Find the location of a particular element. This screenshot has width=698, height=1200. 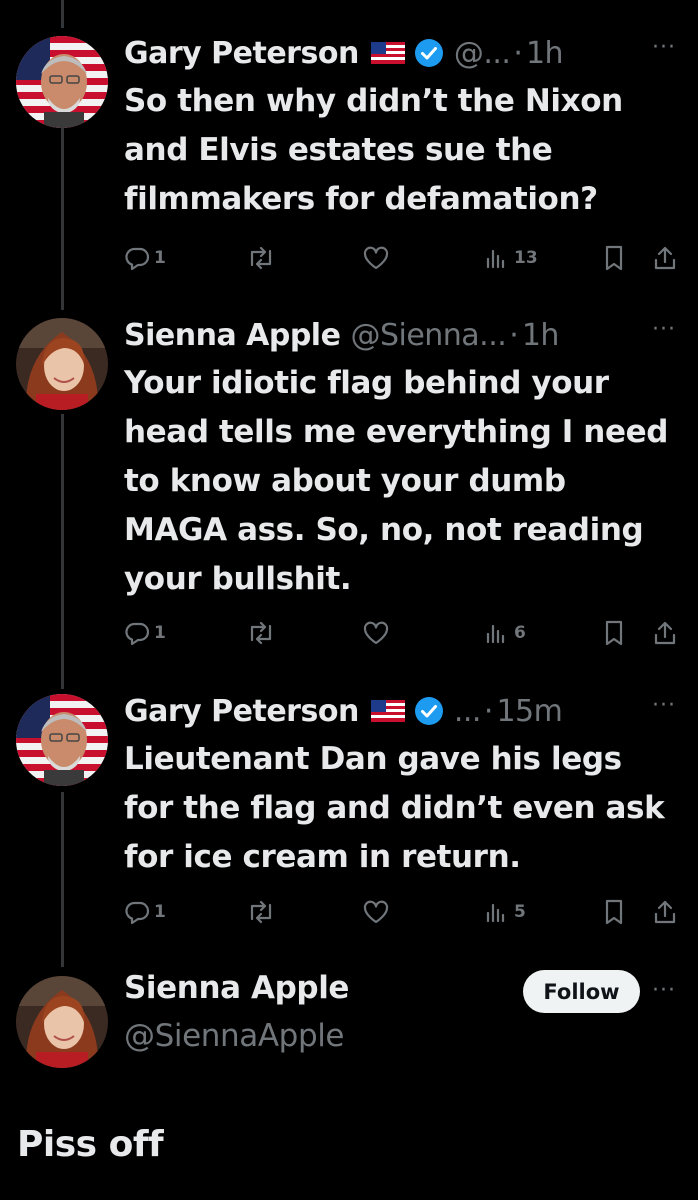

view-count: 13 is located at coordinates (526, 258).